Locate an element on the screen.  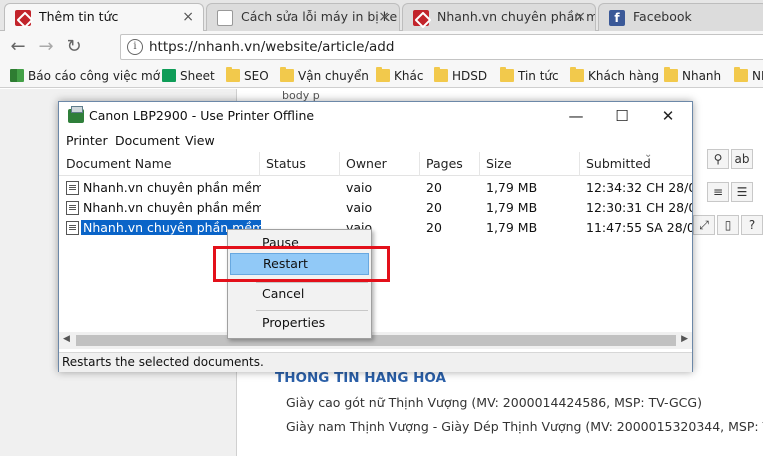
bookmark-khac: Khác is located at coordinates (398, 76).